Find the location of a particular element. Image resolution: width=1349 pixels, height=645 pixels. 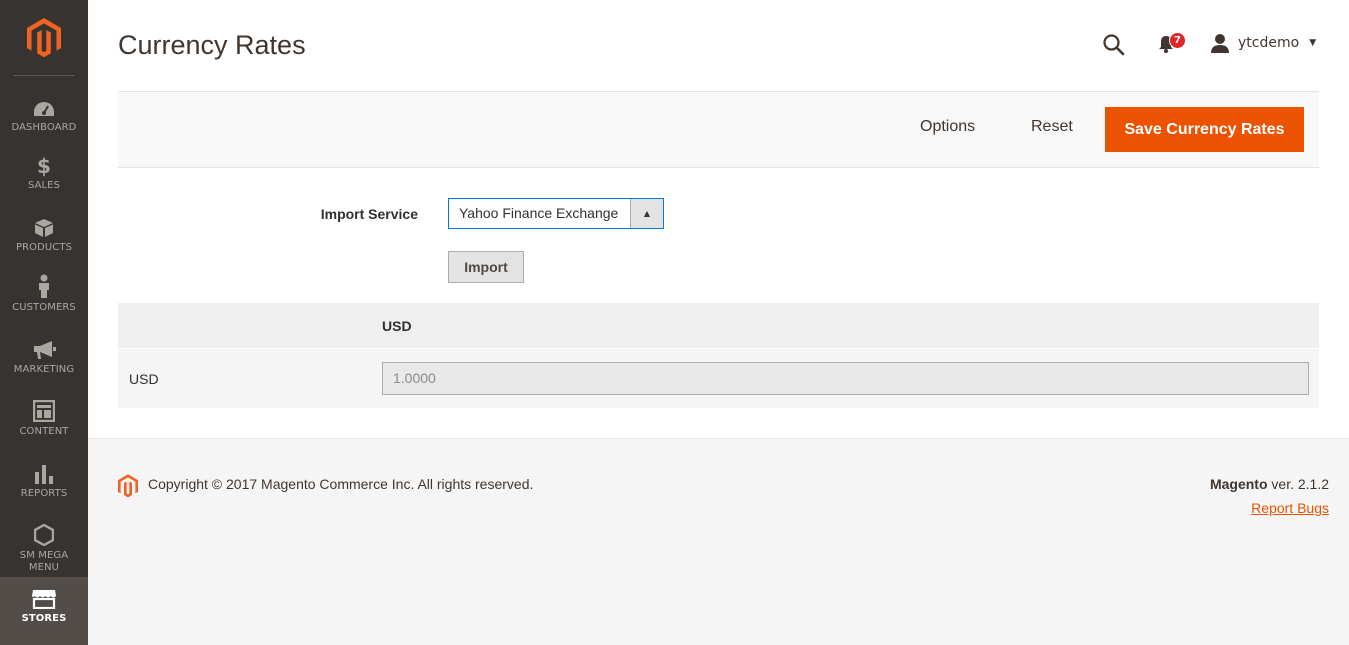

sidebar-item-sm-mega-menu: SM MEGA MENU is located at coordinates (44, 551).